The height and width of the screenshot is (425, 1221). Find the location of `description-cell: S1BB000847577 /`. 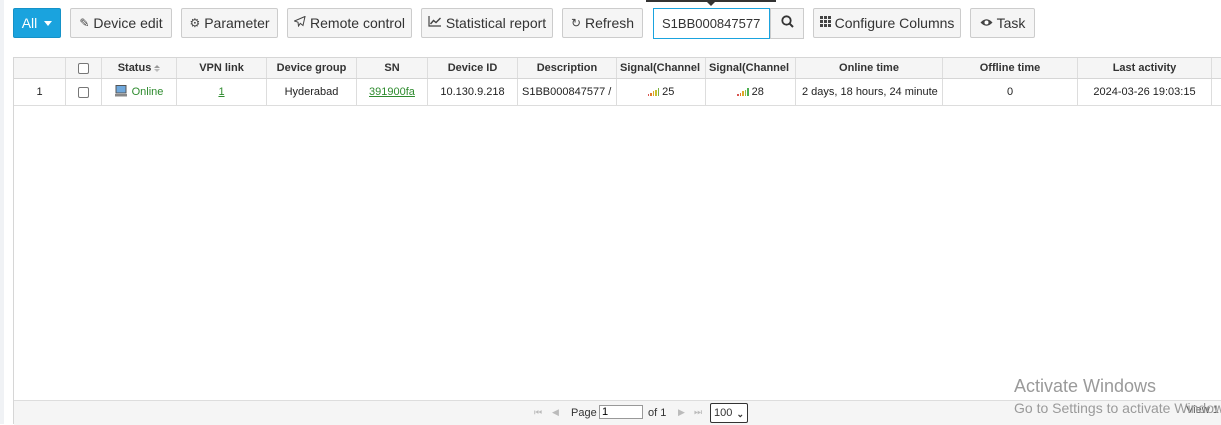

description-cell: S1BB000847577 / is located at coordinates (567, 92).